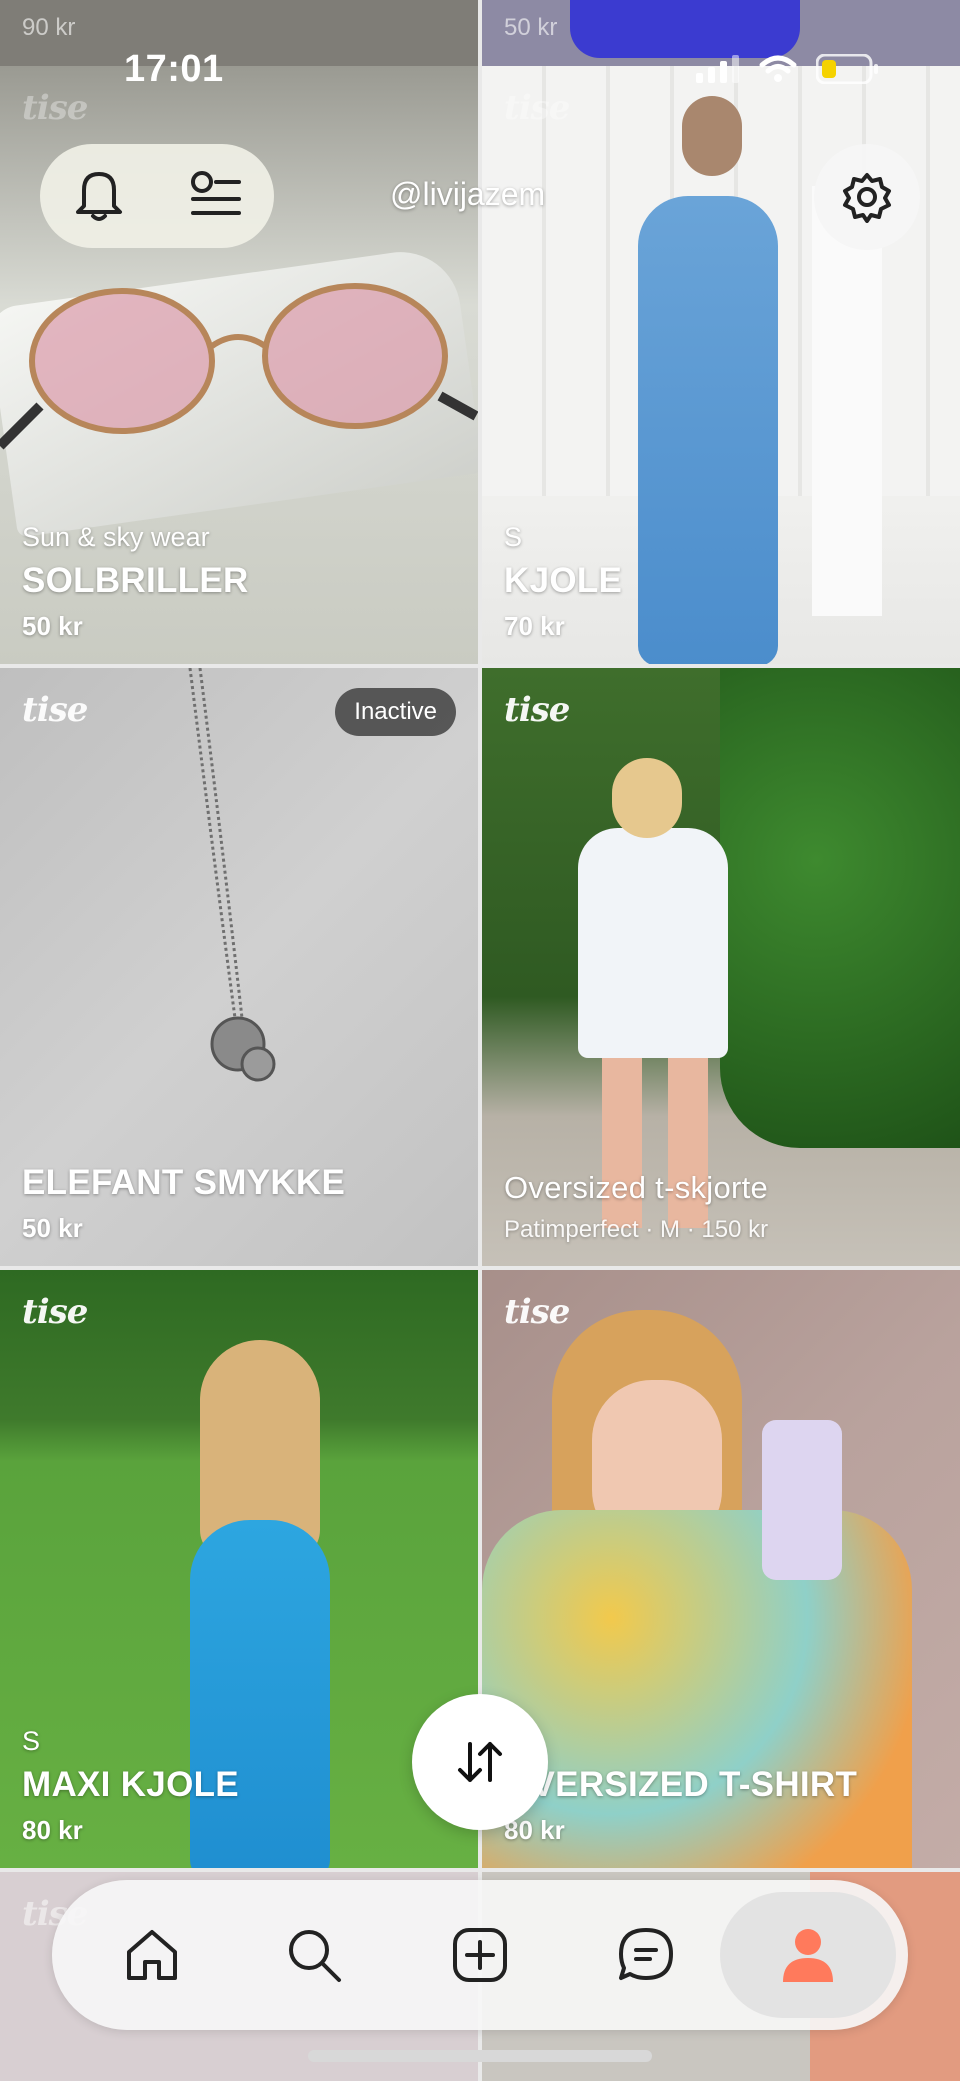 Image resolution: width=960 pixels, height=2081 pixels. I want to click on listing-card-partial: 90 kr, so click(239, 33).